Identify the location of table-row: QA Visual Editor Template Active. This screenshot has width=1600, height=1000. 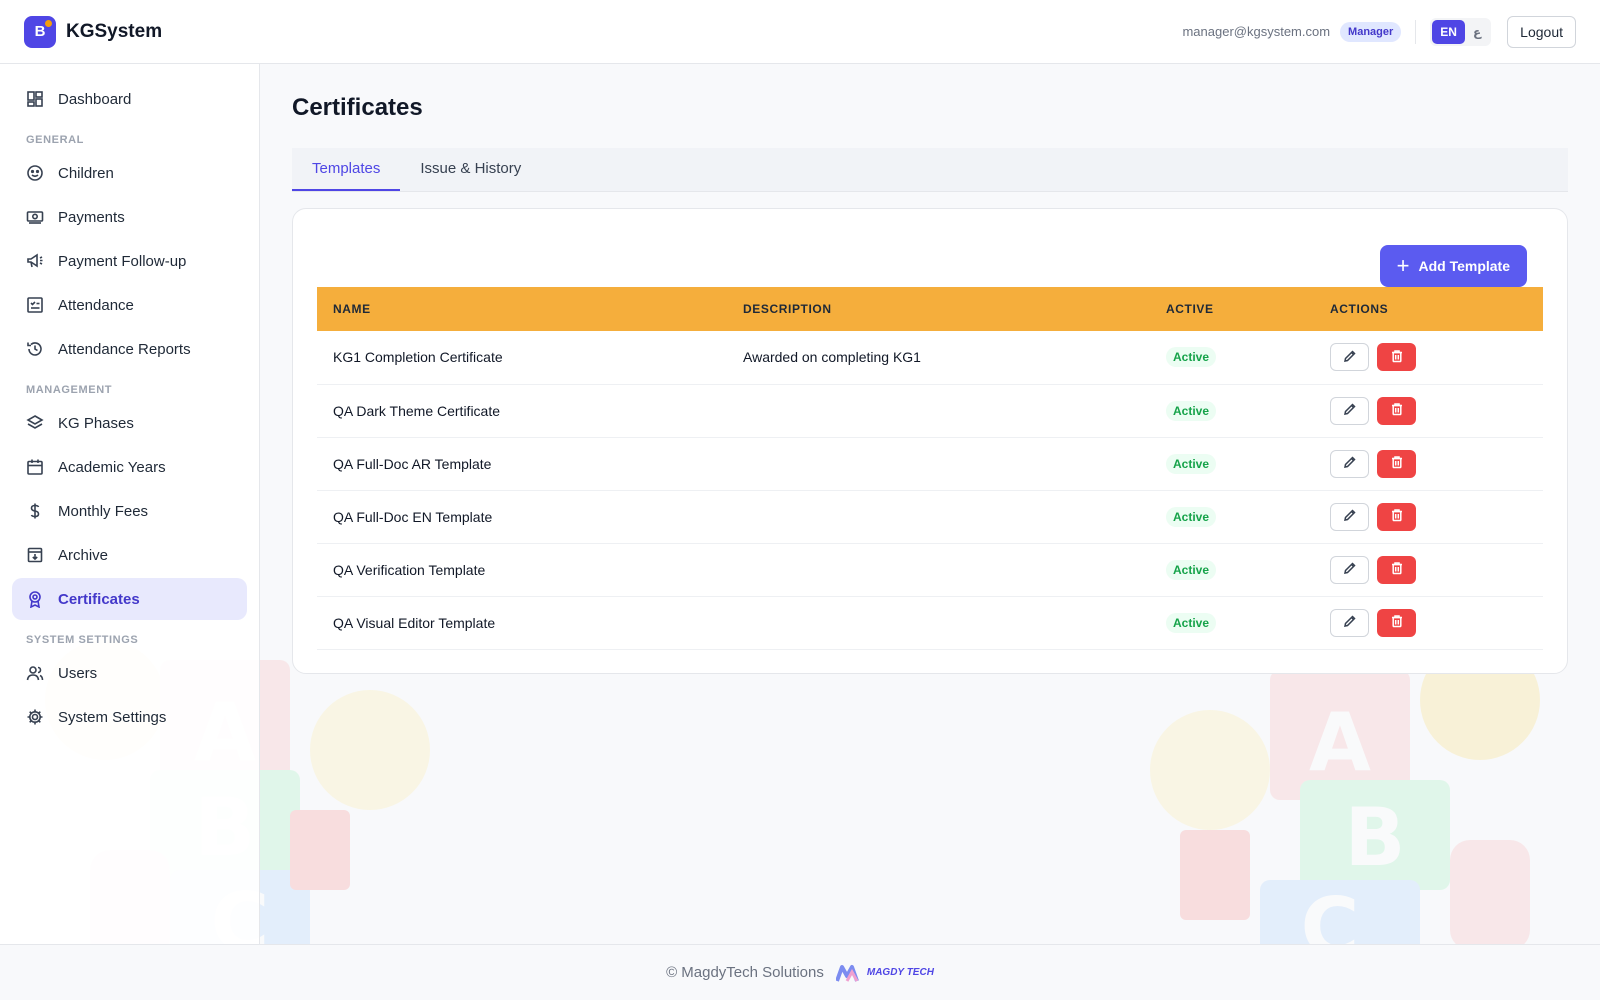
(930, 623).